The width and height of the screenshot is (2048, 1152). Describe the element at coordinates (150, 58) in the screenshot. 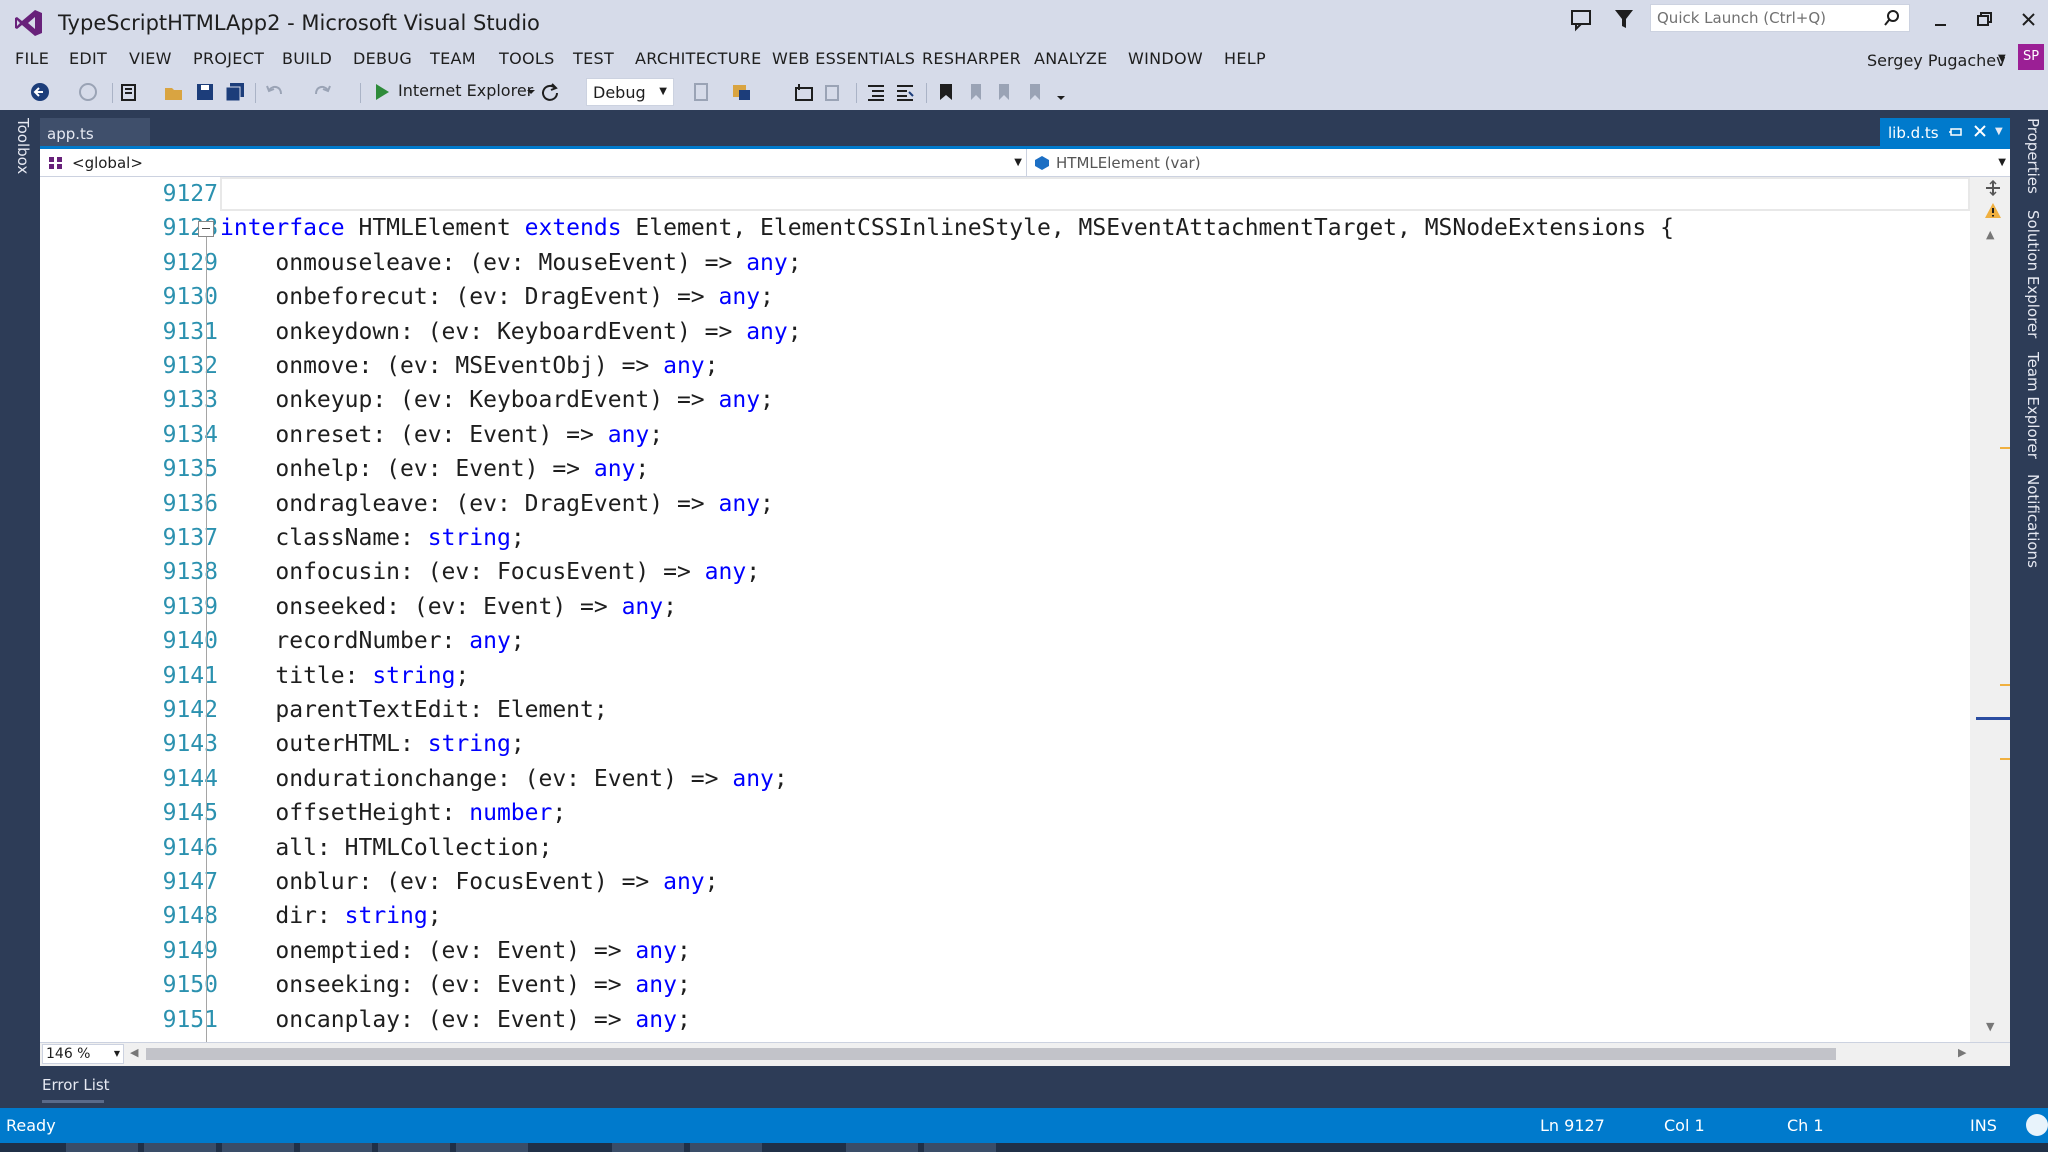

I see `menu-view: VIEW` at that location.